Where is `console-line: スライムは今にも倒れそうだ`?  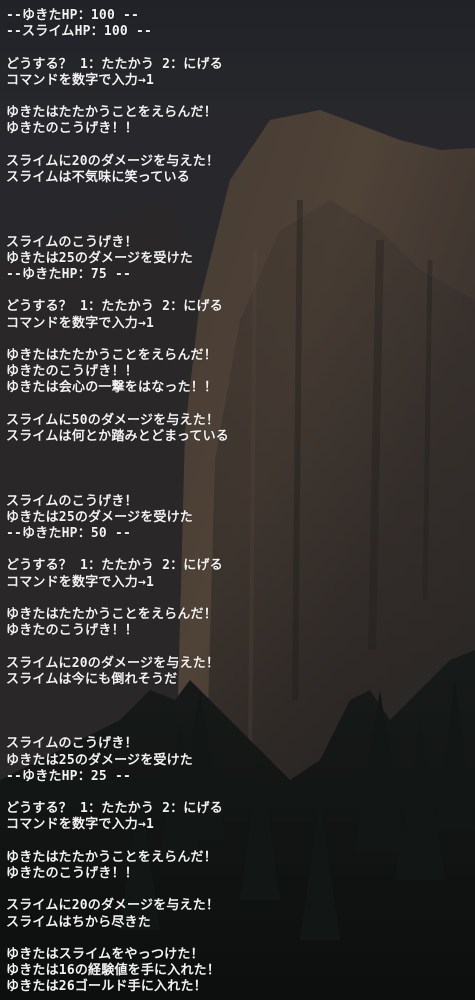
console-line: スライムは今にも倒れそうだ is located at coordinates (92, 679).